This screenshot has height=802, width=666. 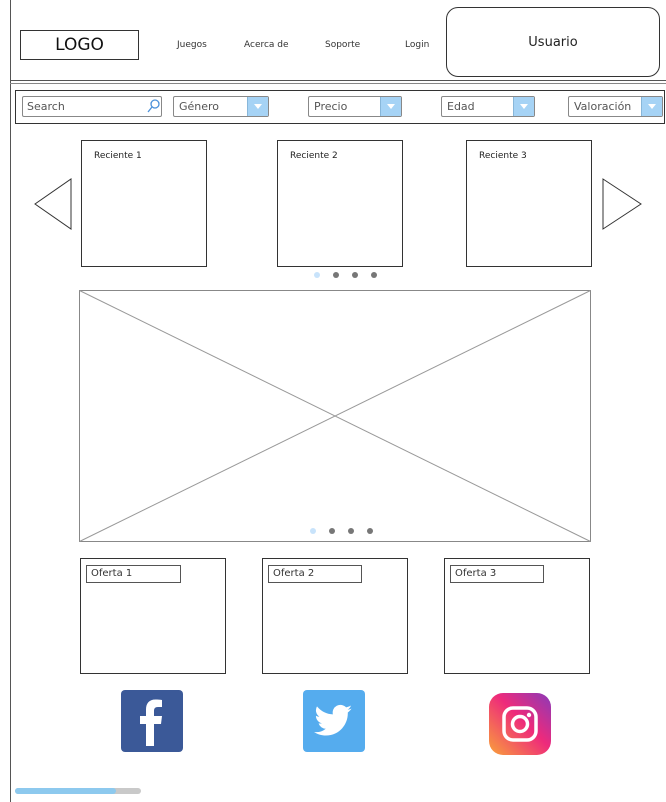 I want to click on recent-card-2: Reciente 2, so click(x=340, y=203).